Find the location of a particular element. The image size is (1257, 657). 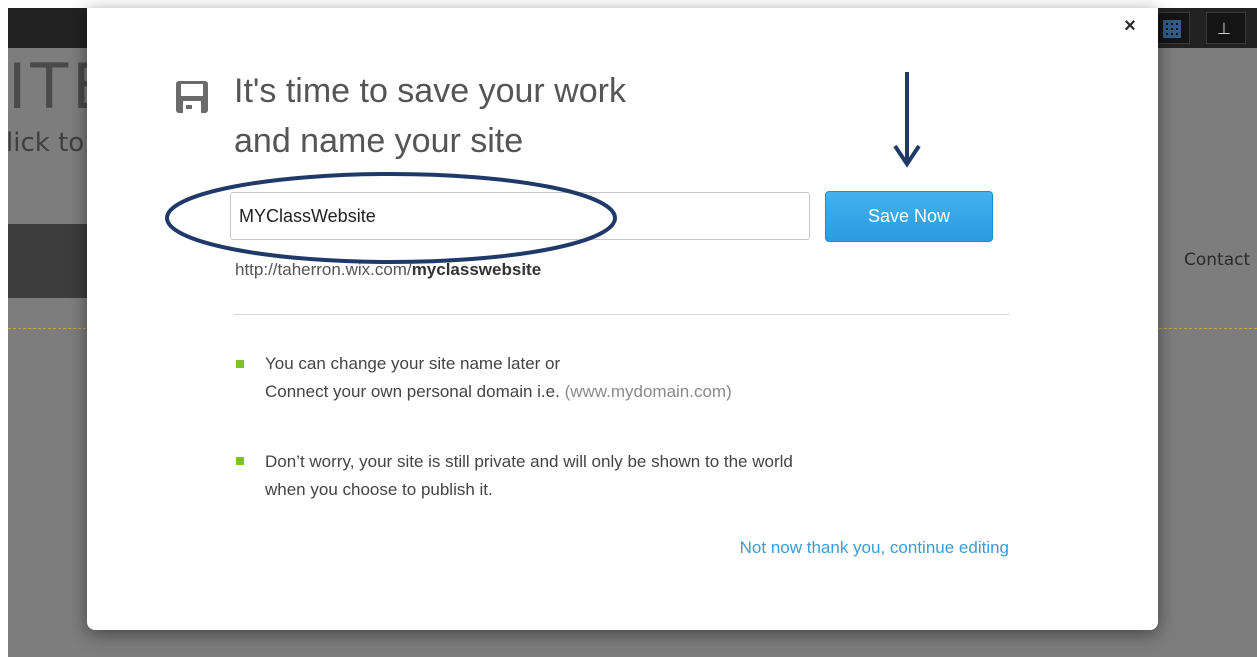

heading-line-1: It's time to save your work is located at coordinates (430, 91).